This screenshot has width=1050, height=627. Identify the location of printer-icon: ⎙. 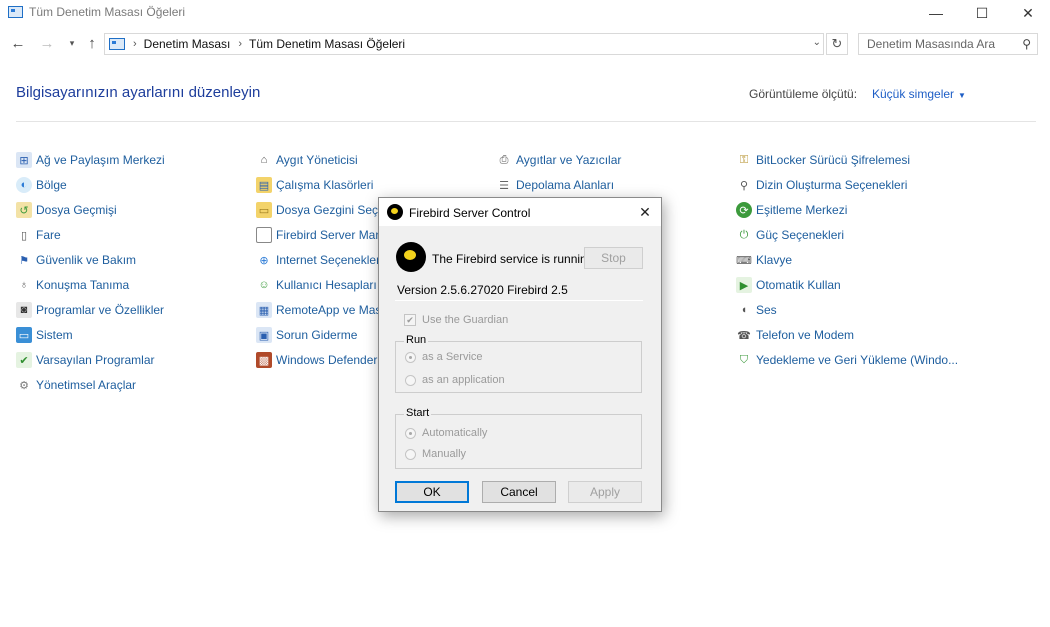
(504, 159).